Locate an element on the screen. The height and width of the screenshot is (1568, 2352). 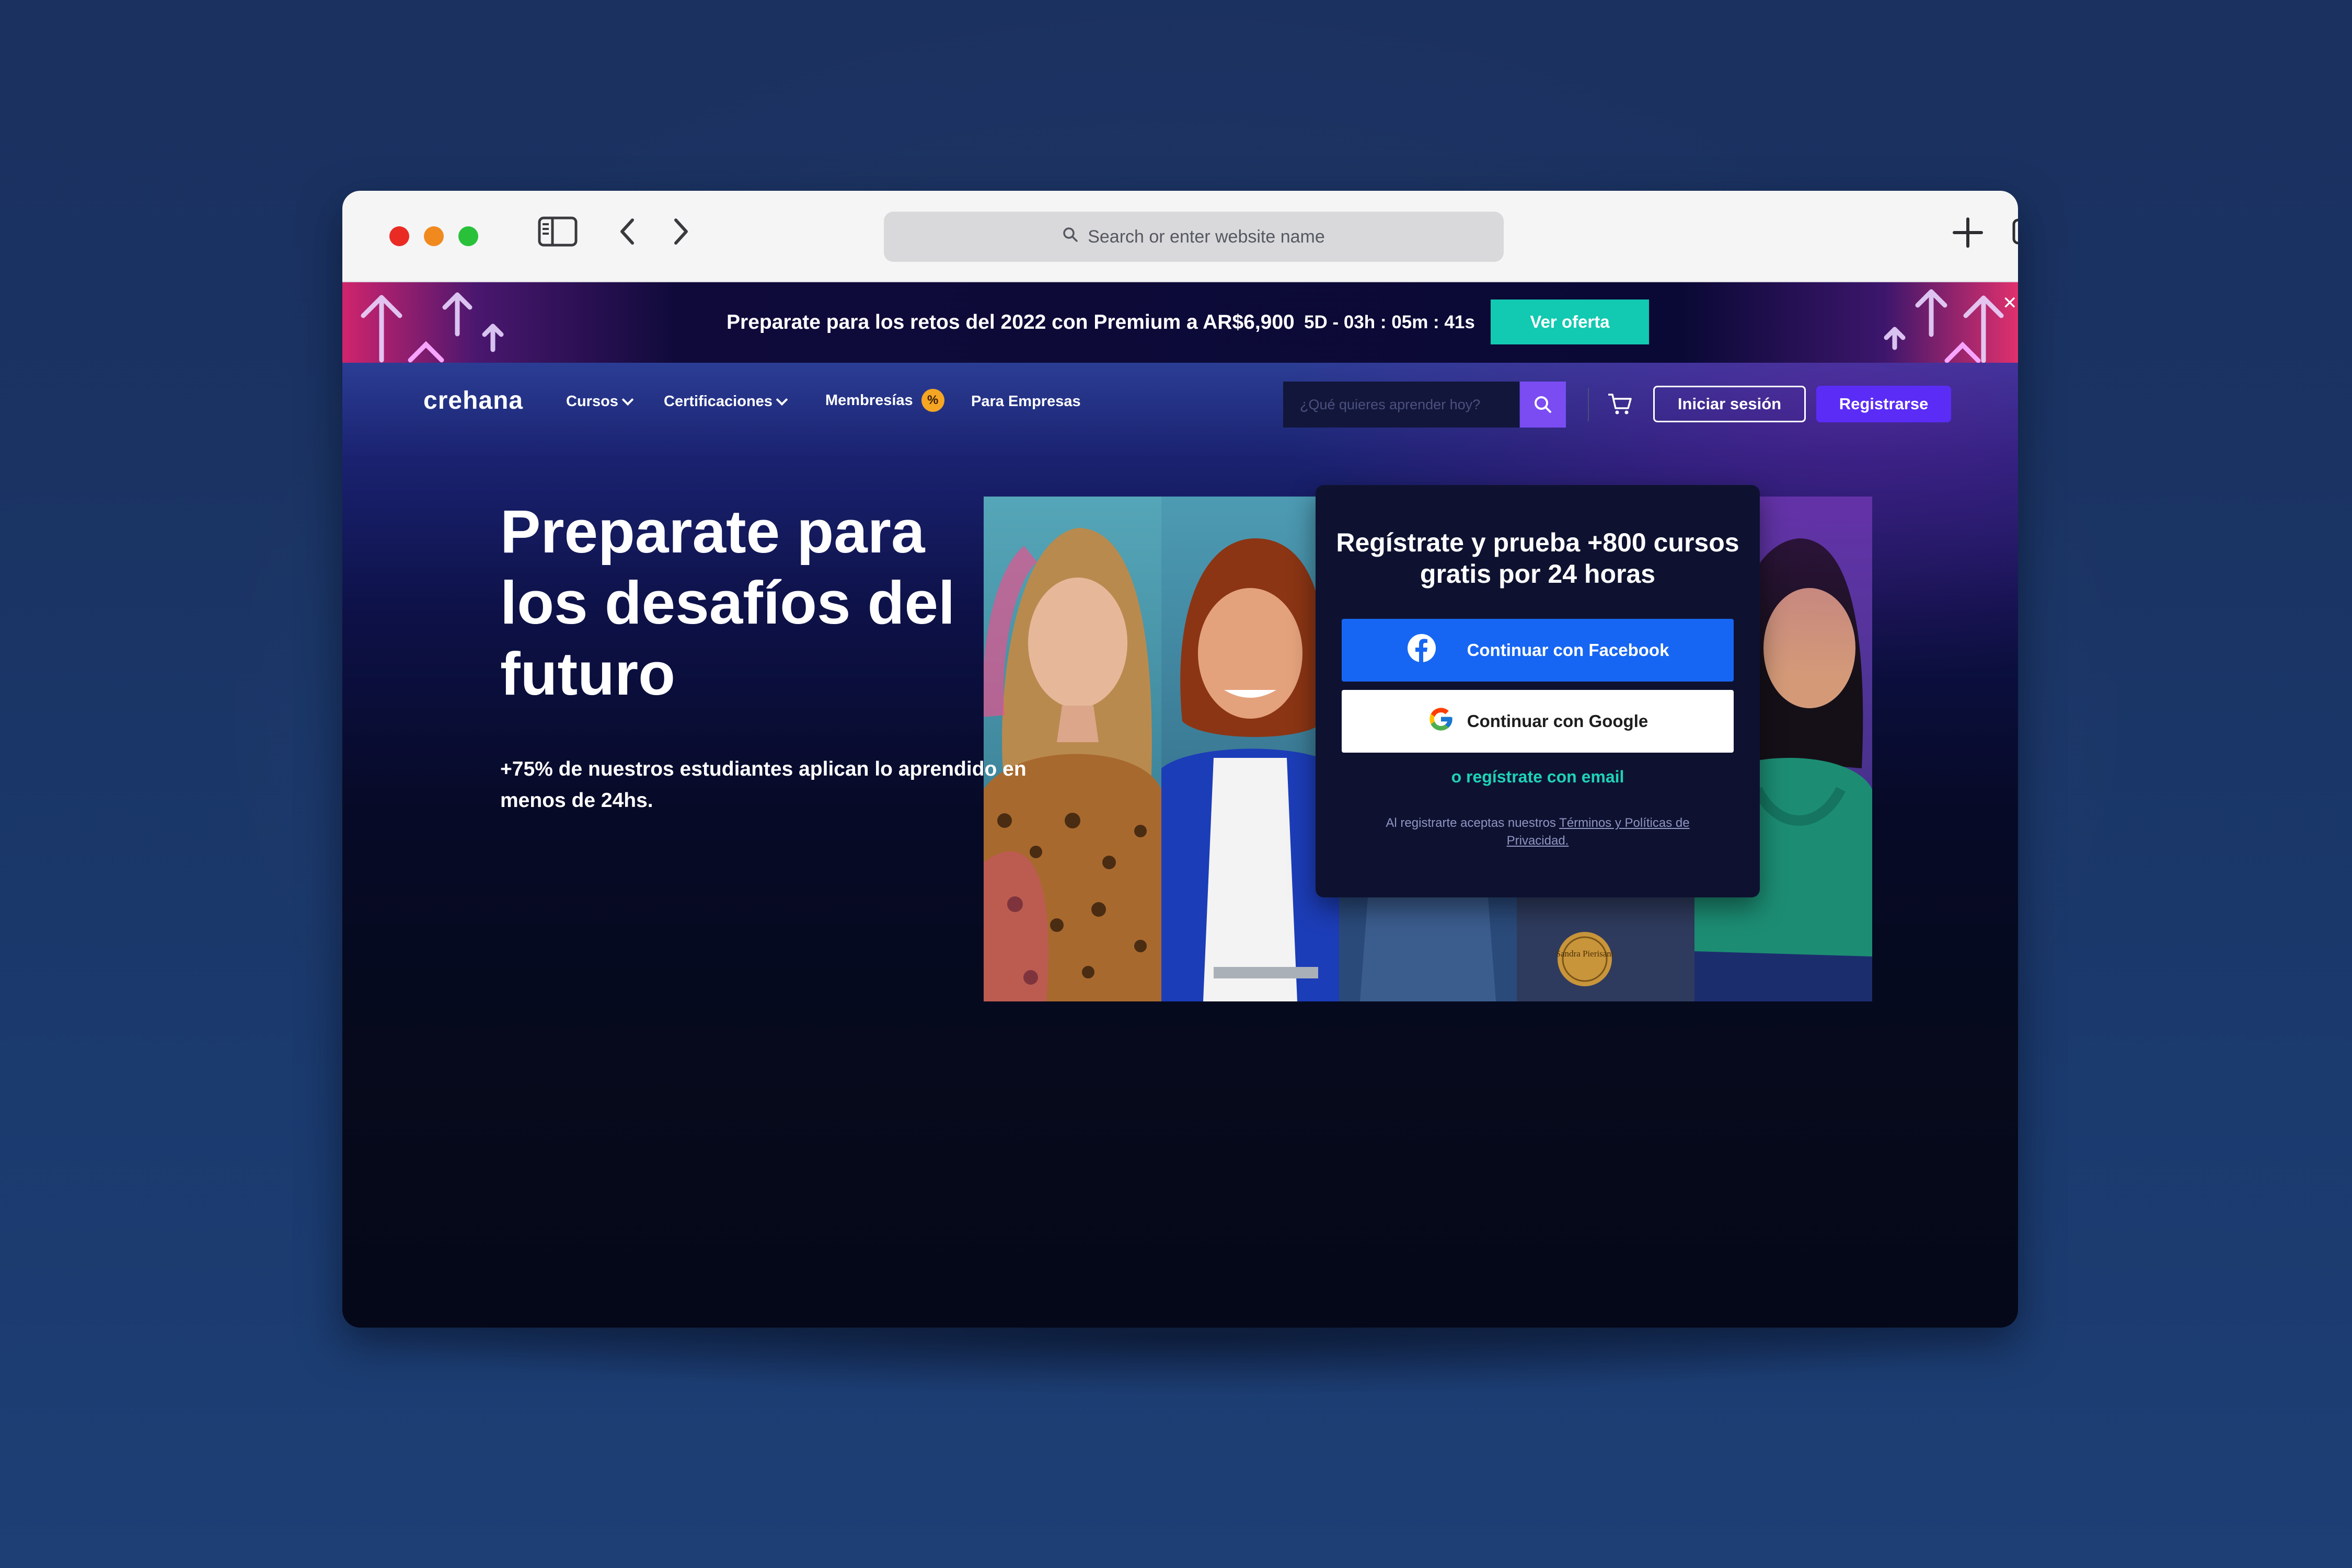
forward-icon is located at coordinates (681, 231).